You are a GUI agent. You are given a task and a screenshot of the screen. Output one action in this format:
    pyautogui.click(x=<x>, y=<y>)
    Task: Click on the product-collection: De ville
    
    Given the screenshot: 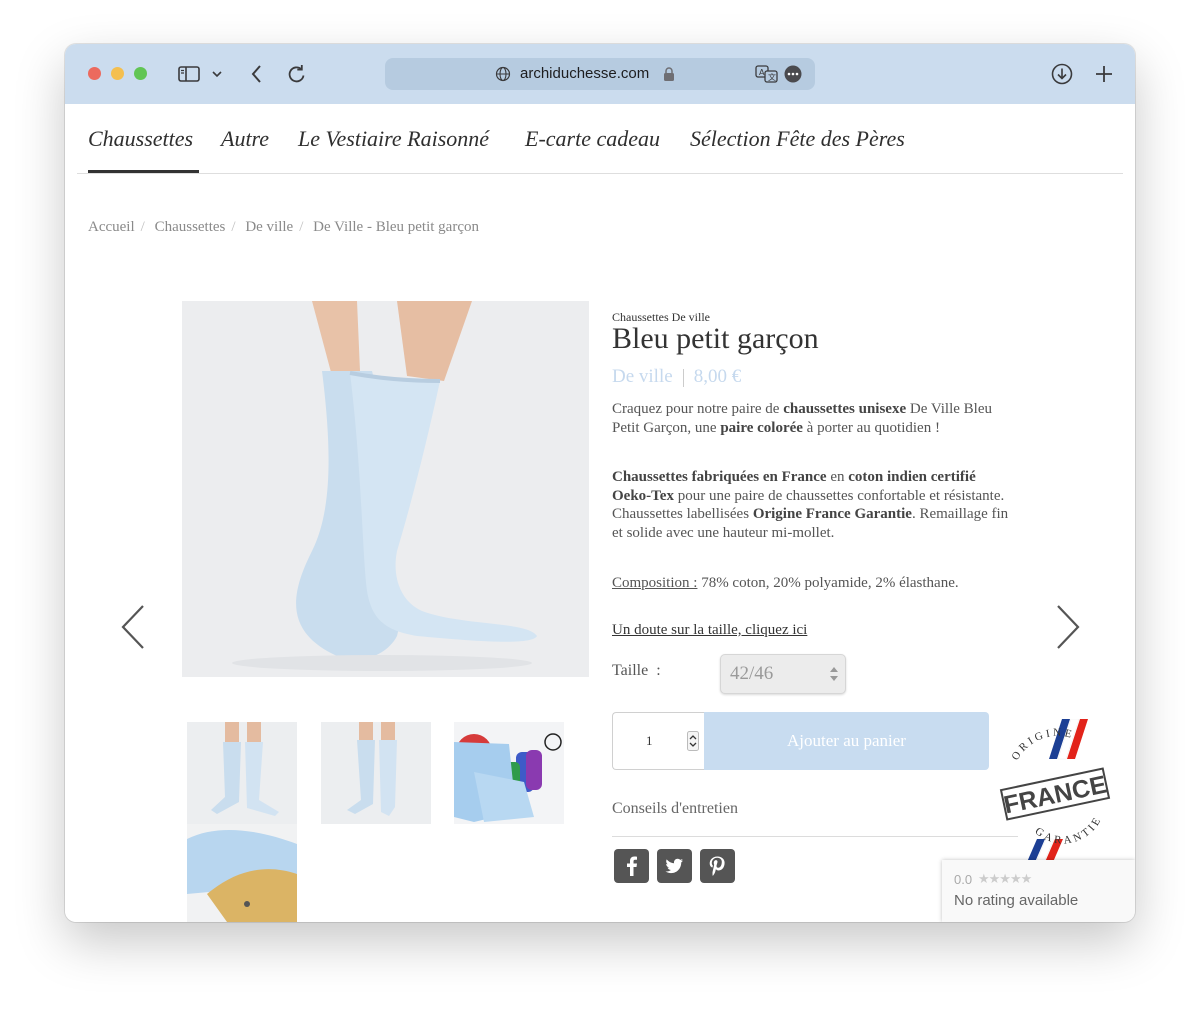 What is the action you would take?
    pyautogui.click(x=642, y=376)
    